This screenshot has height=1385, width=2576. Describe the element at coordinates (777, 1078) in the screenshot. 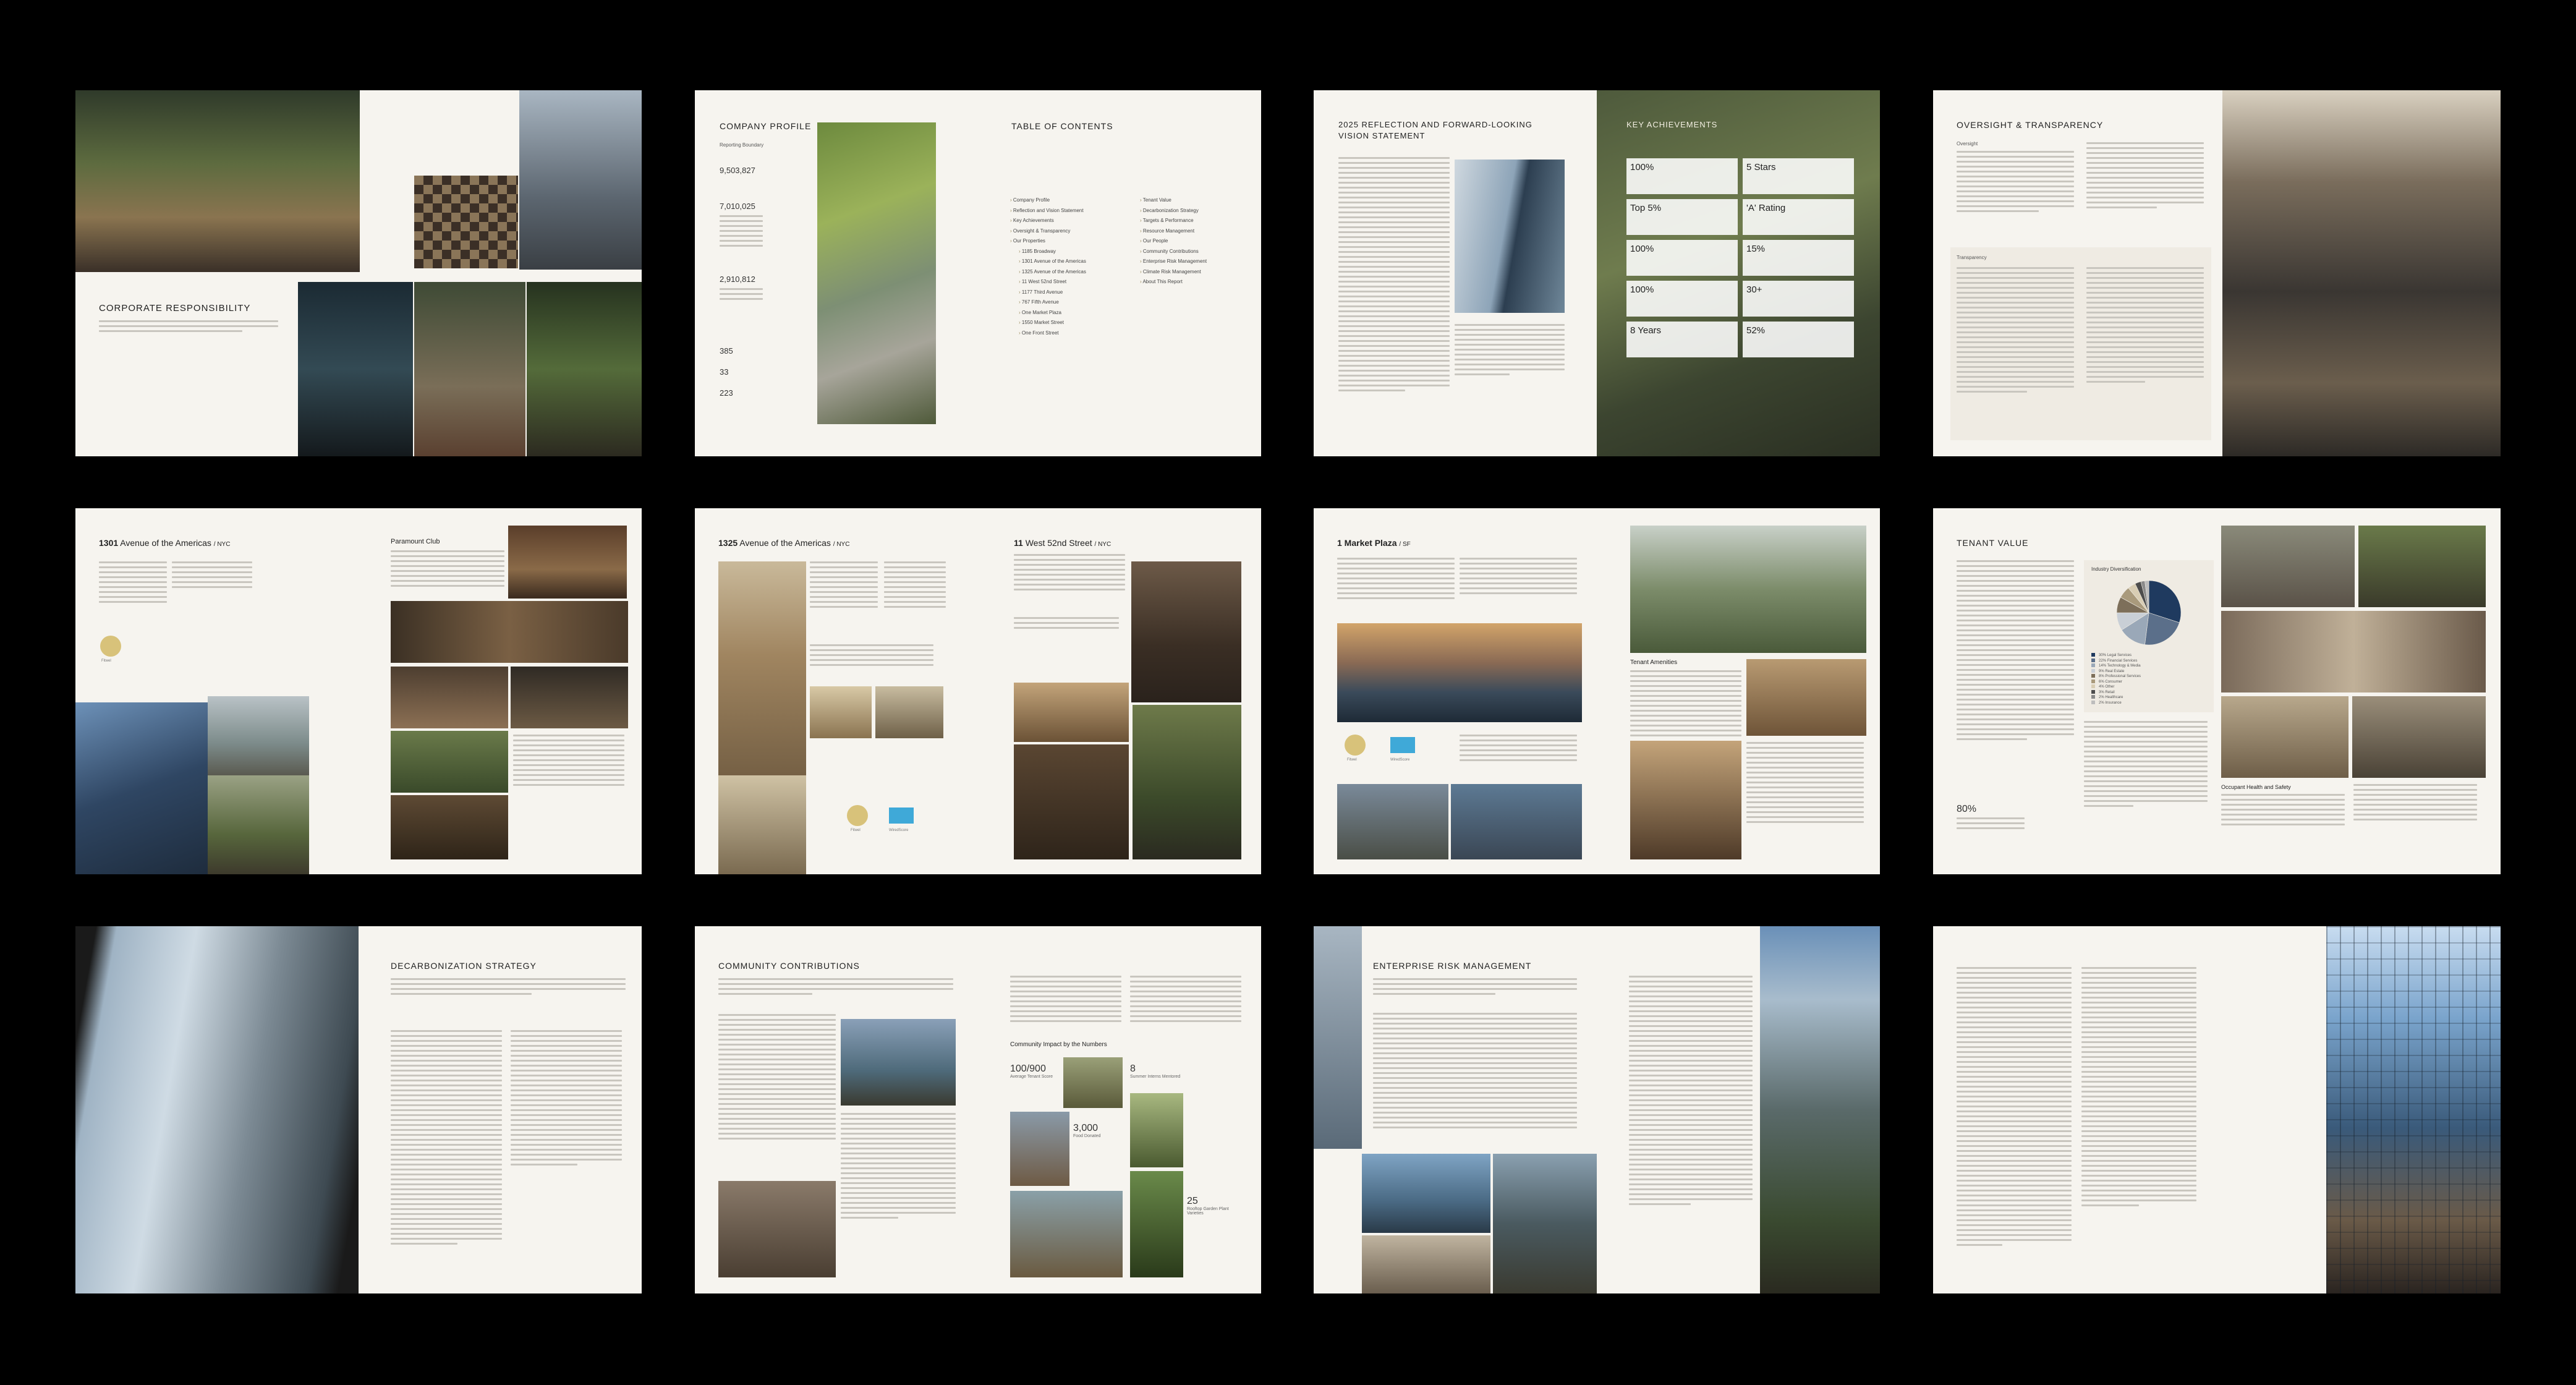

I see `community-col1` at that location.